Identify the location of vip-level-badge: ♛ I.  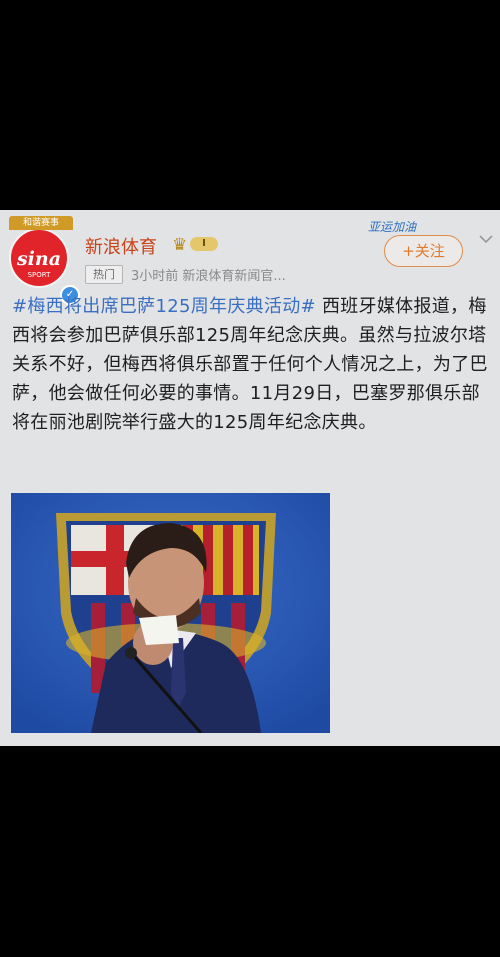
(196, 245).